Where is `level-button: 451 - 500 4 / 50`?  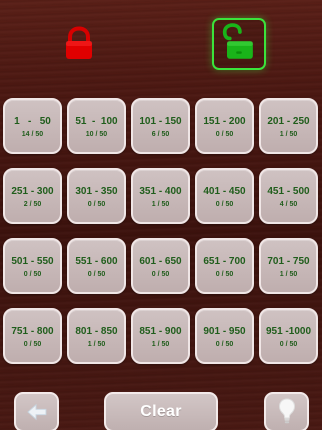
level-button: 451 - 500 4 / 50 is located at coordinates (288, 196).